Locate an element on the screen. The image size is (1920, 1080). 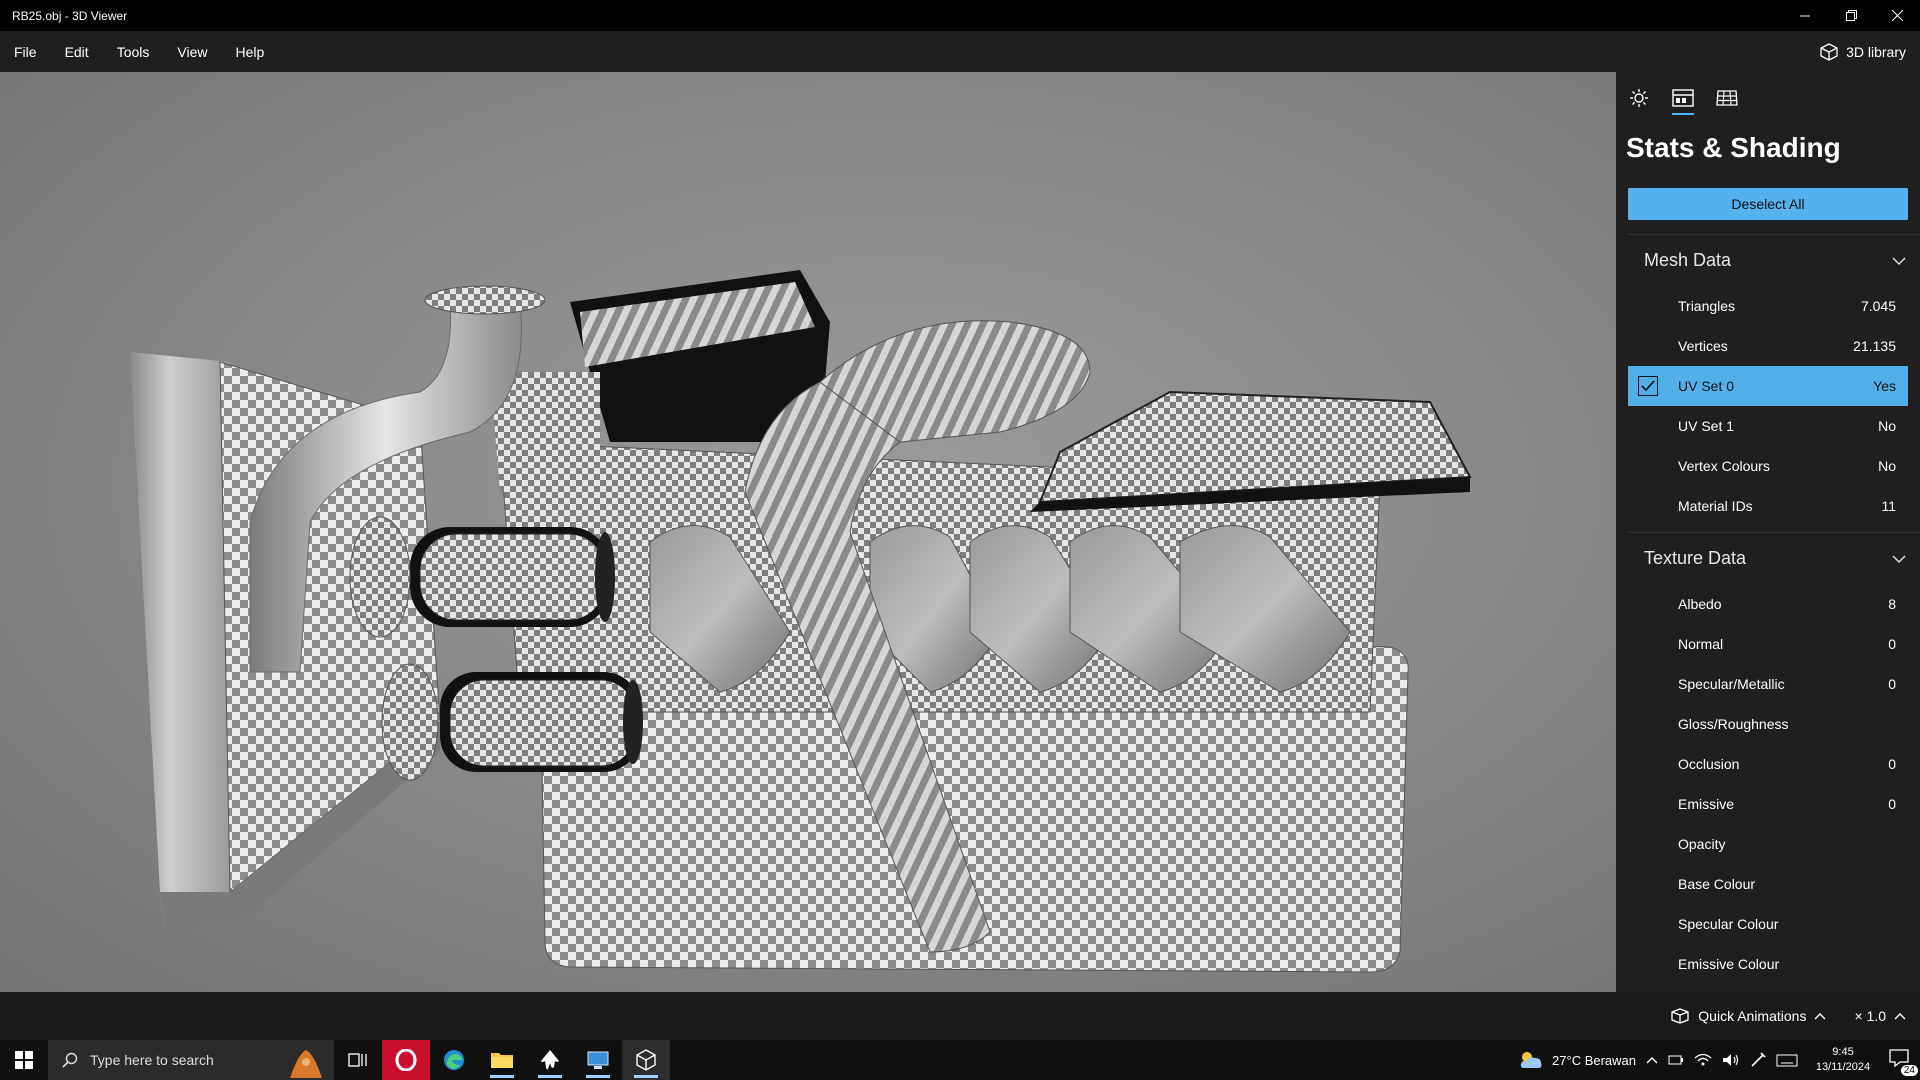
row-value: 7.045 is located at coordinates (1878, 306).